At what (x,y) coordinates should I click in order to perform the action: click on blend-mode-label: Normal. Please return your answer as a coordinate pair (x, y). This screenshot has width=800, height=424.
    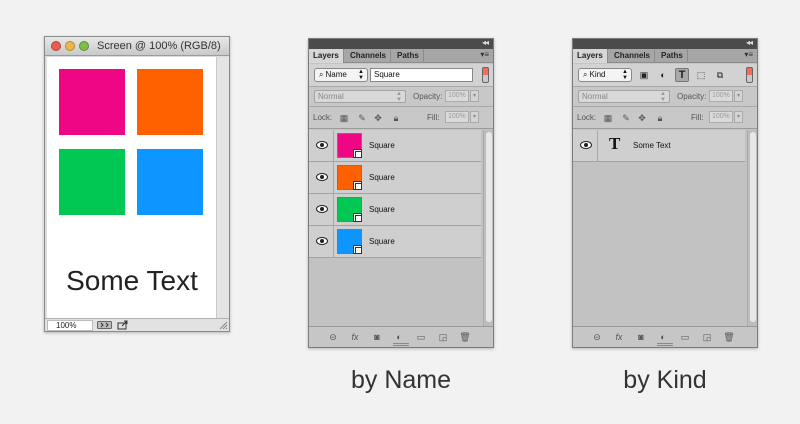
    Looking at the image, I should click on (331, 96).